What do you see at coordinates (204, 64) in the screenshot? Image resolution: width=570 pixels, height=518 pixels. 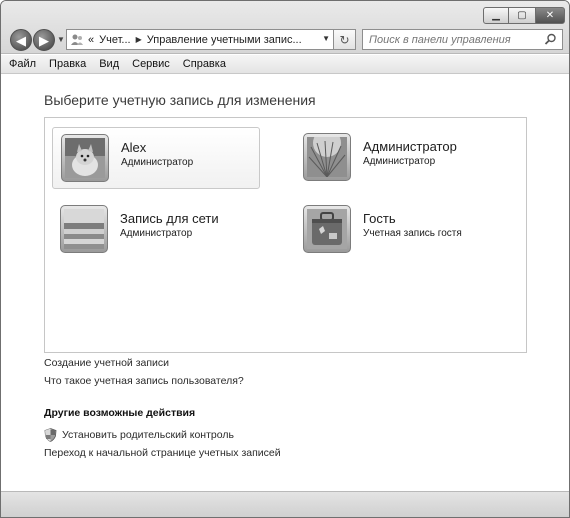 I see `menu-help: Справка` at bounding box center [204, 64].